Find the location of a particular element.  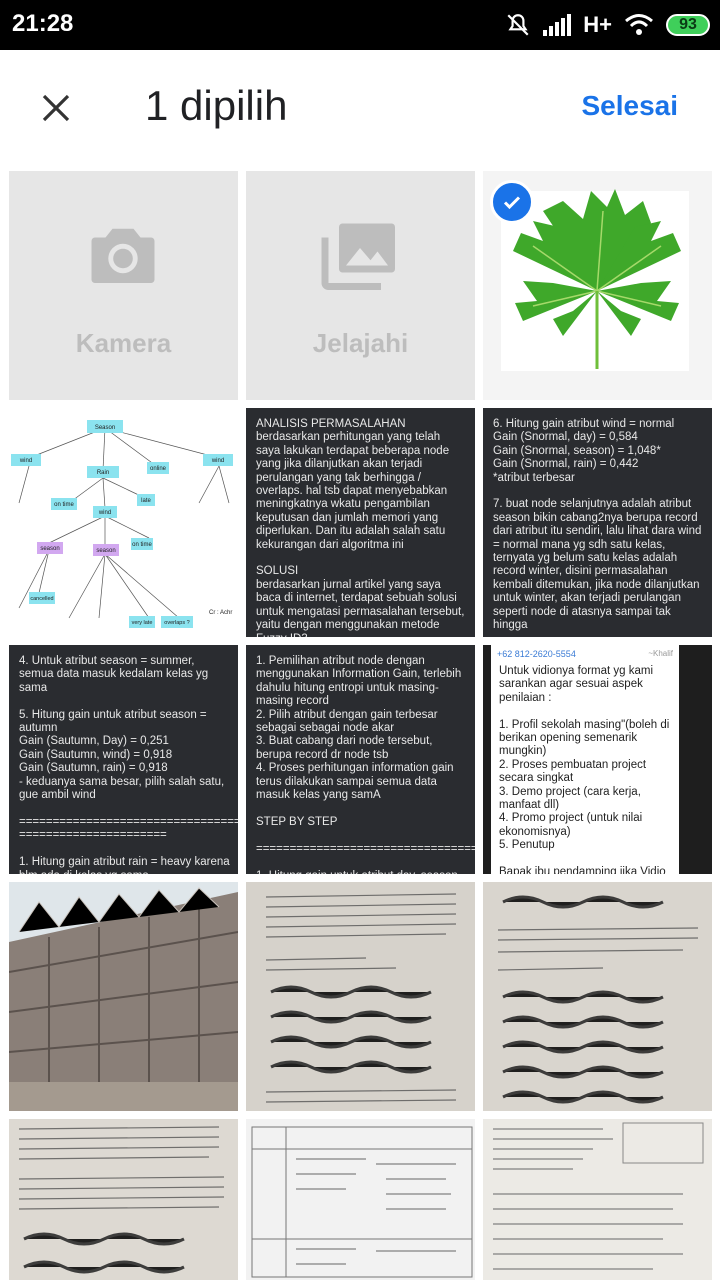

tree-leaf-label: very late is located at coordinates (142, 623).